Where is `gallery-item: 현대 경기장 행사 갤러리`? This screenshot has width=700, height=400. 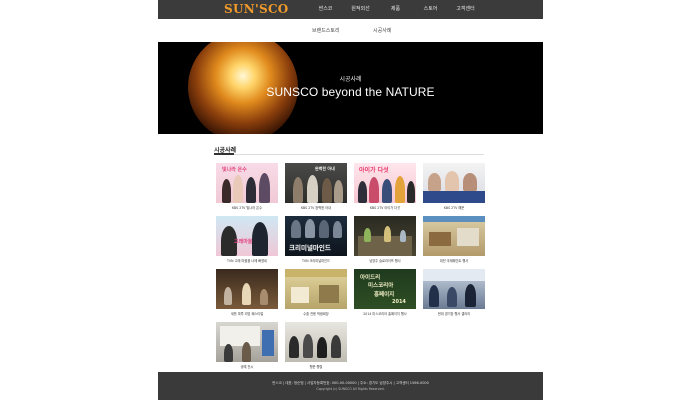
gallery-item: 현대 경기장 행사 갤러리 is located at coordinates (454, 292).